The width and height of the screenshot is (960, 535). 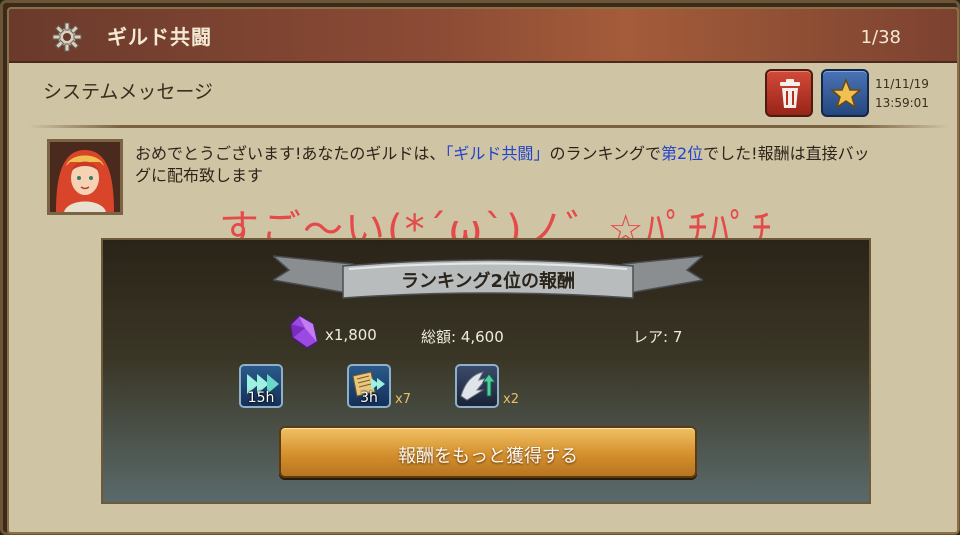 I want to click on star-icon, so click(x=846, y=93).